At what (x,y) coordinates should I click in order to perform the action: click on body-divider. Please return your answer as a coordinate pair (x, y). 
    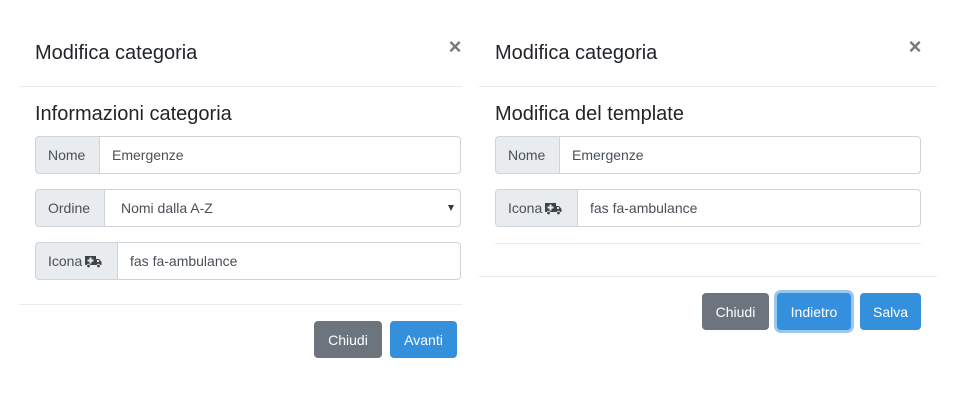
    Looking at the image, I should click on (708, 243).